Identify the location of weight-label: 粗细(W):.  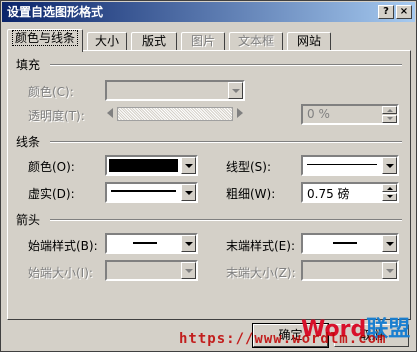
(251, 194).